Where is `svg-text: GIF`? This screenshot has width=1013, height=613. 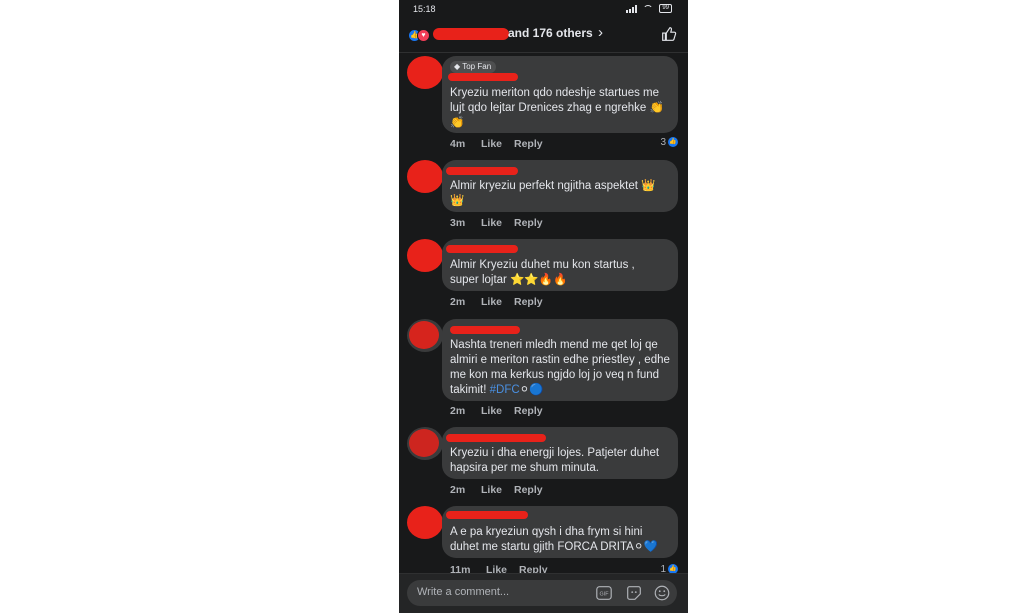 svg-text: GIF is located at coordinates (605, 595).